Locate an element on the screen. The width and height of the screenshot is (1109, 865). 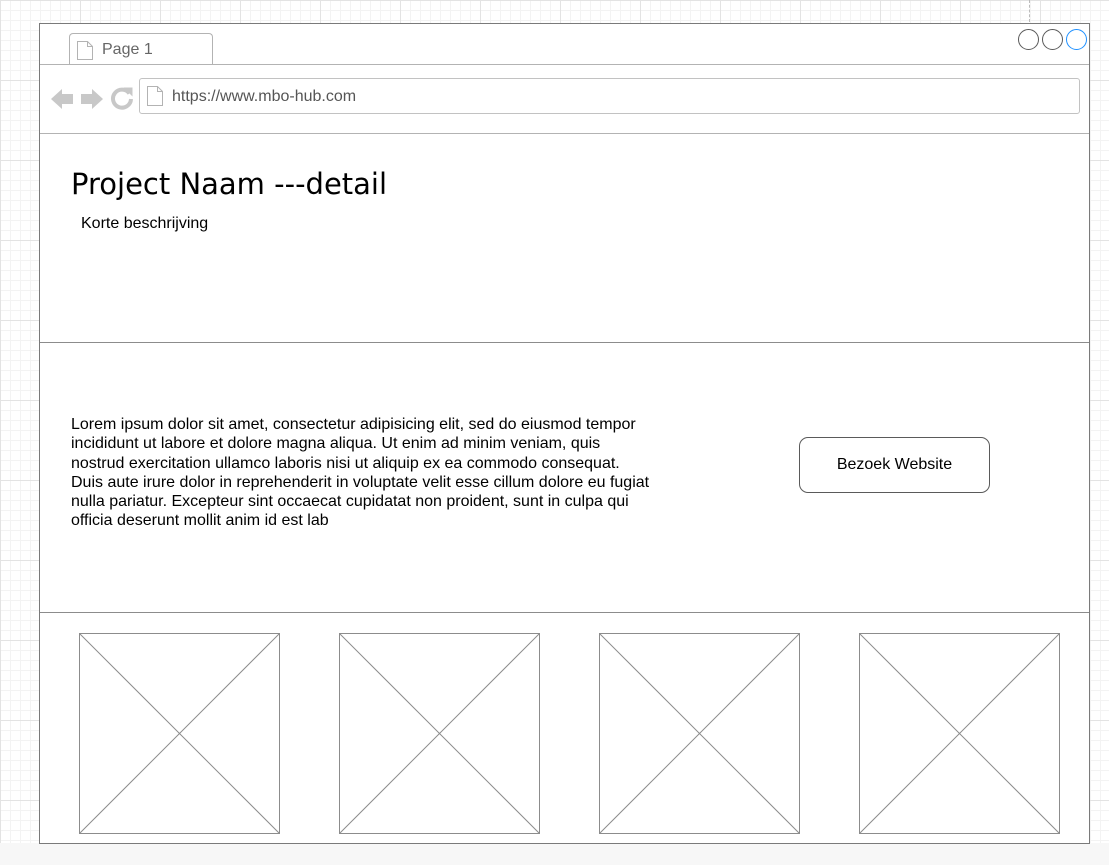
tab-label: Page 1 is located at coordinates (127, 49).